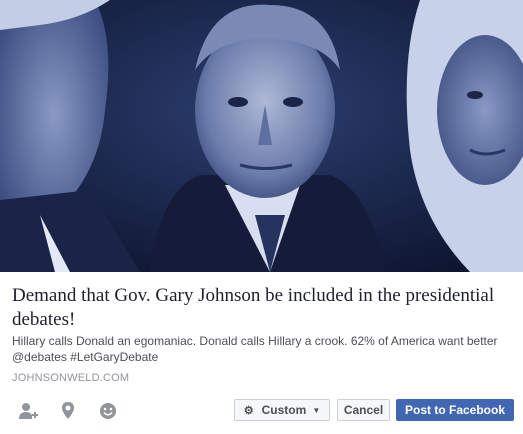  I want to click on post-to-facebook-button: Post to Facebook, so click(455, 410).